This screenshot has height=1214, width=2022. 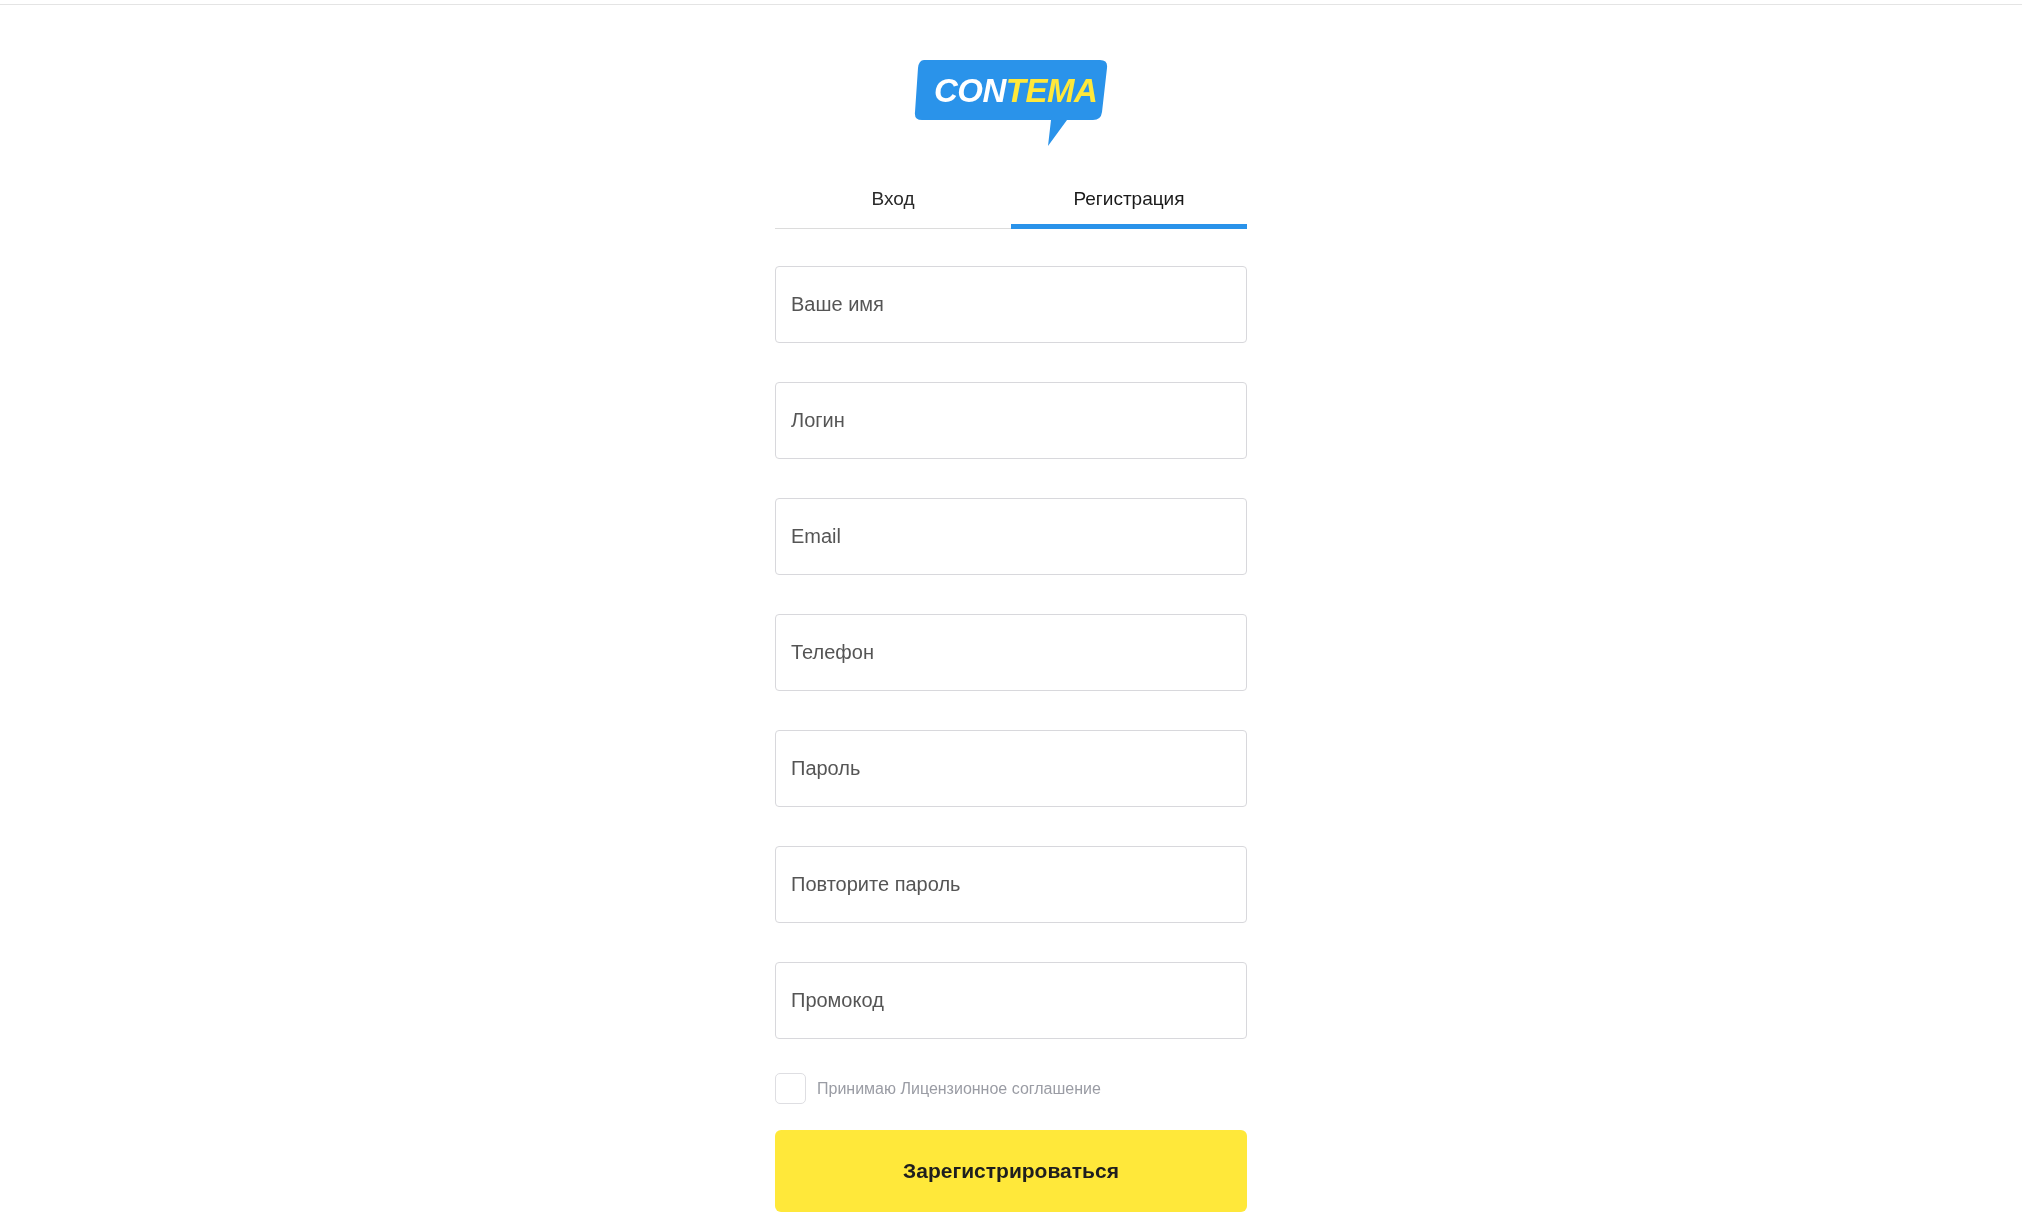 I want to click on input-field: Повторите пароль, so click(x=1011, y=884).